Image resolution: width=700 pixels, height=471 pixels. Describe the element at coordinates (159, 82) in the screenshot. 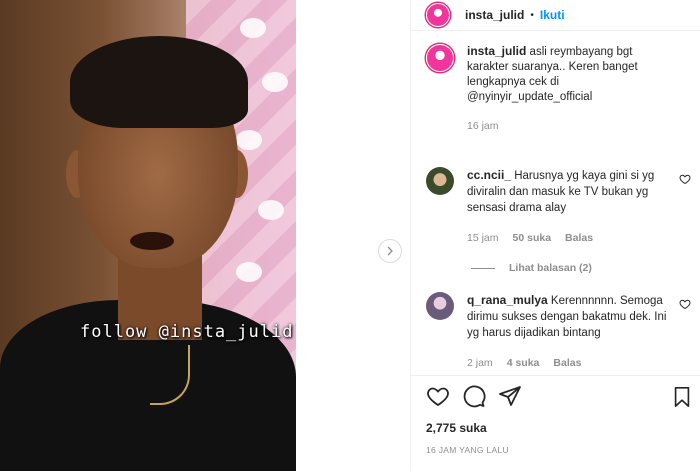

I see `person-hair` at that location.